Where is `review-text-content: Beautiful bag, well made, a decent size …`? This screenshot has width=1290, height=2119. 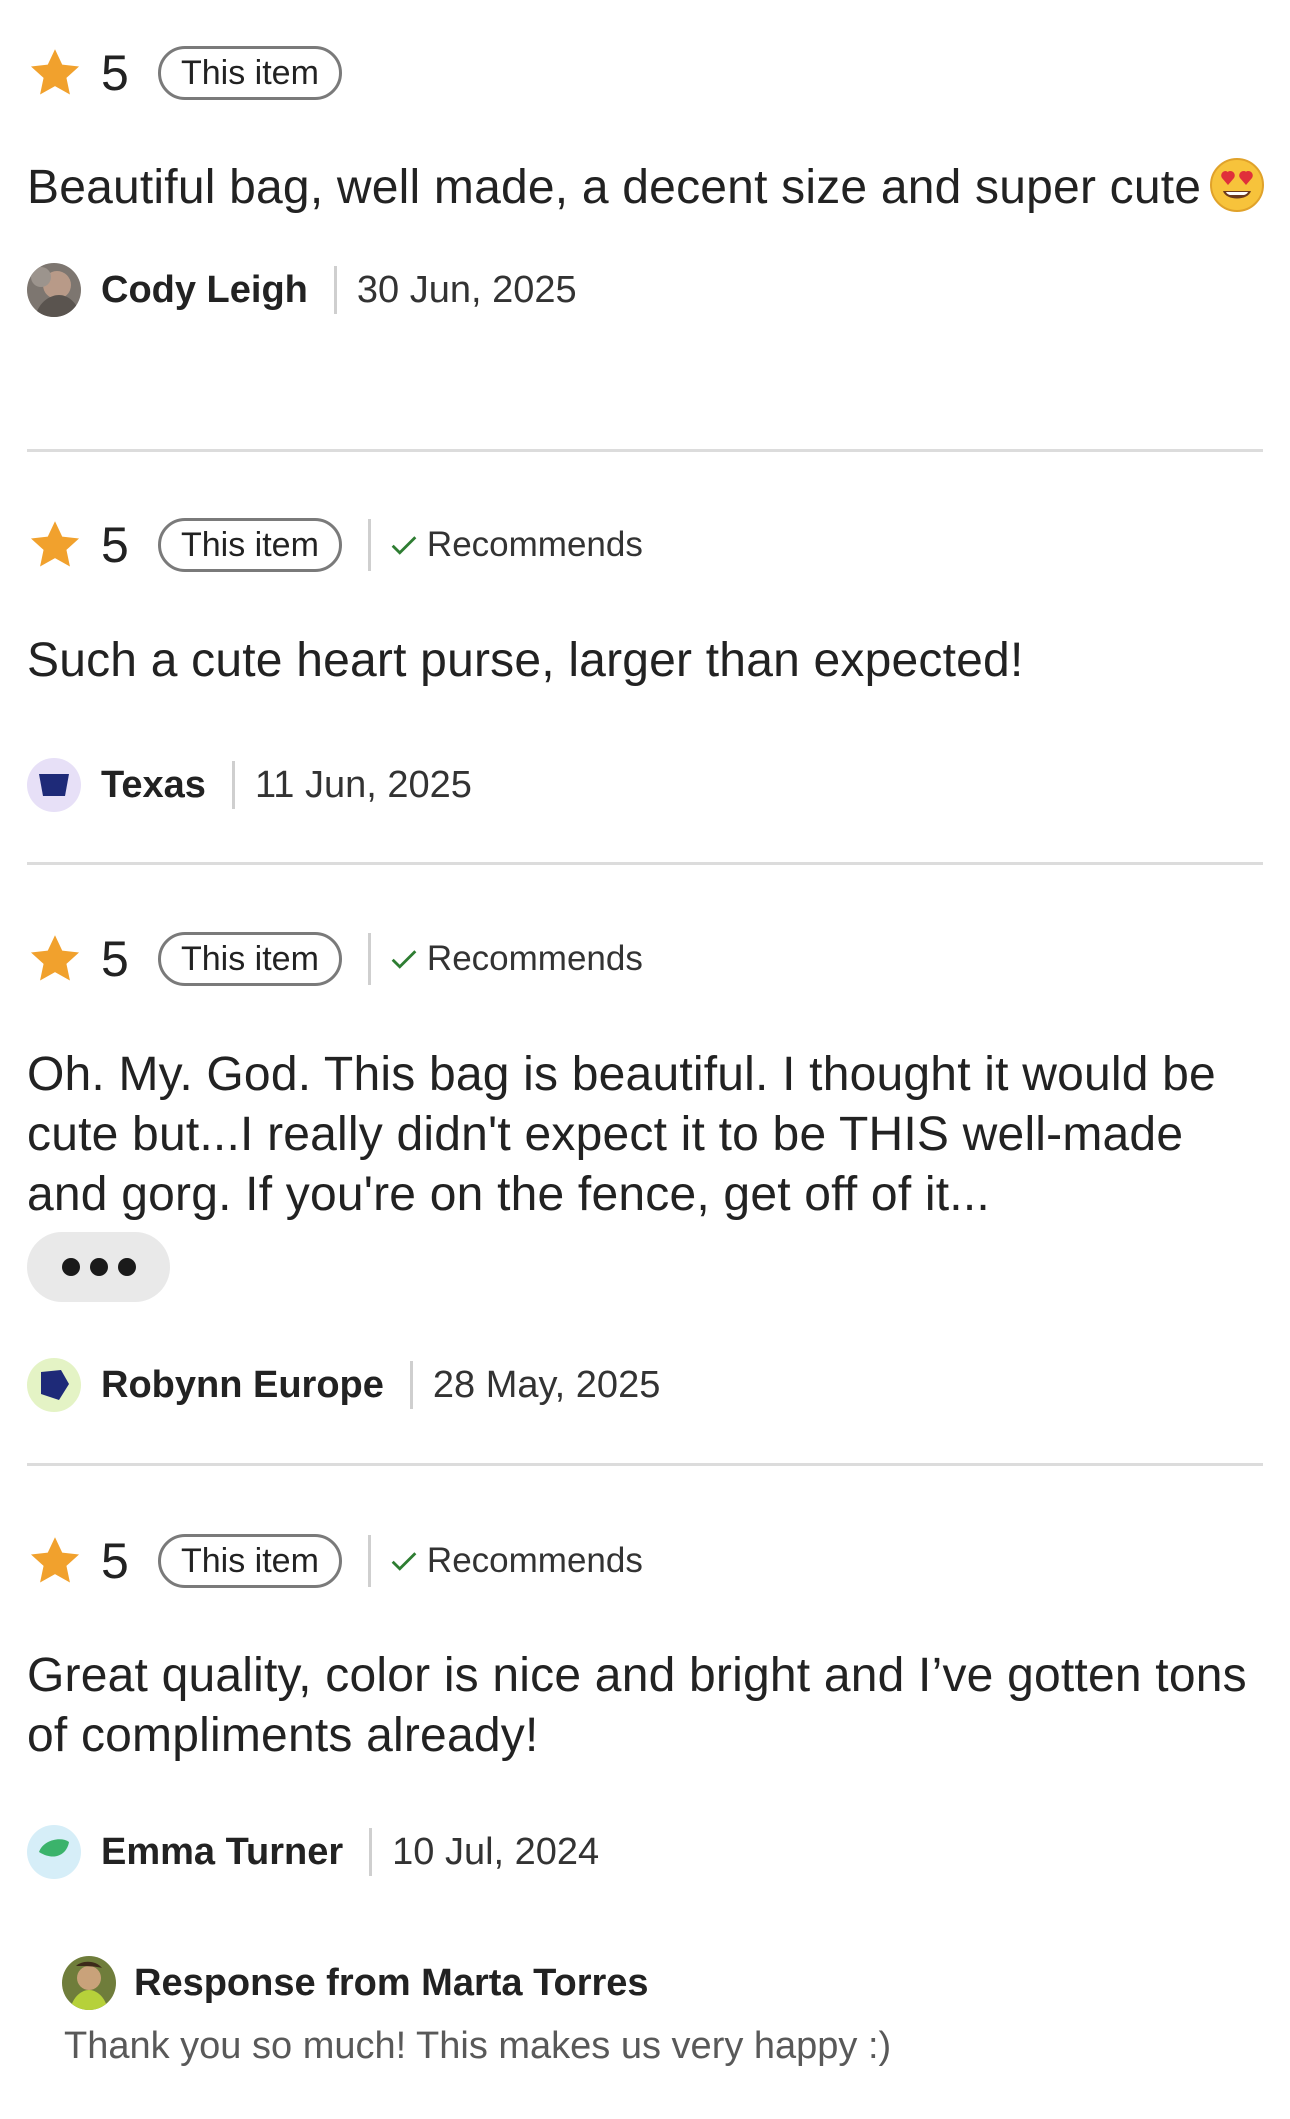
review-text-content: Beautiful bag, well made, a decent size … is located at coordinates (614, 187).